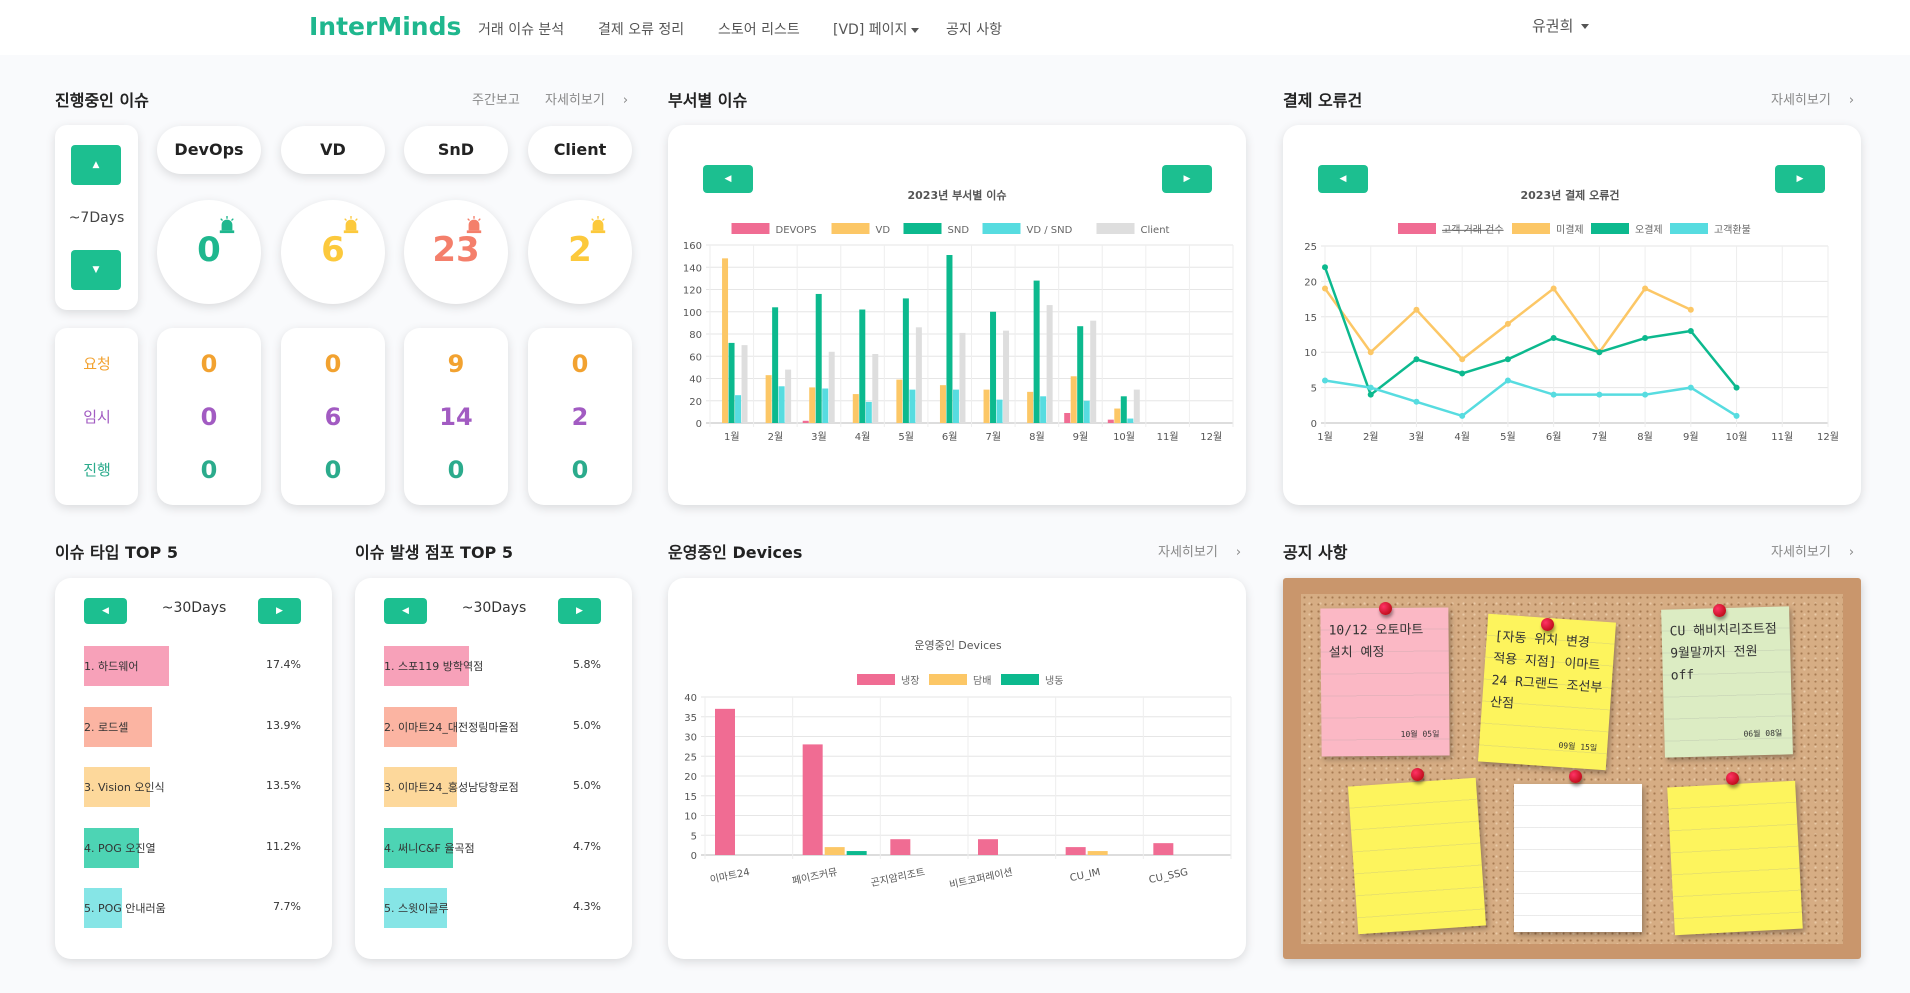 This screenshot has width=1910, height=993. What do you see at coordinates (580, 150) in the screenshot?
I see `dept-pill-client: Client` at bounding box center [580, 150].